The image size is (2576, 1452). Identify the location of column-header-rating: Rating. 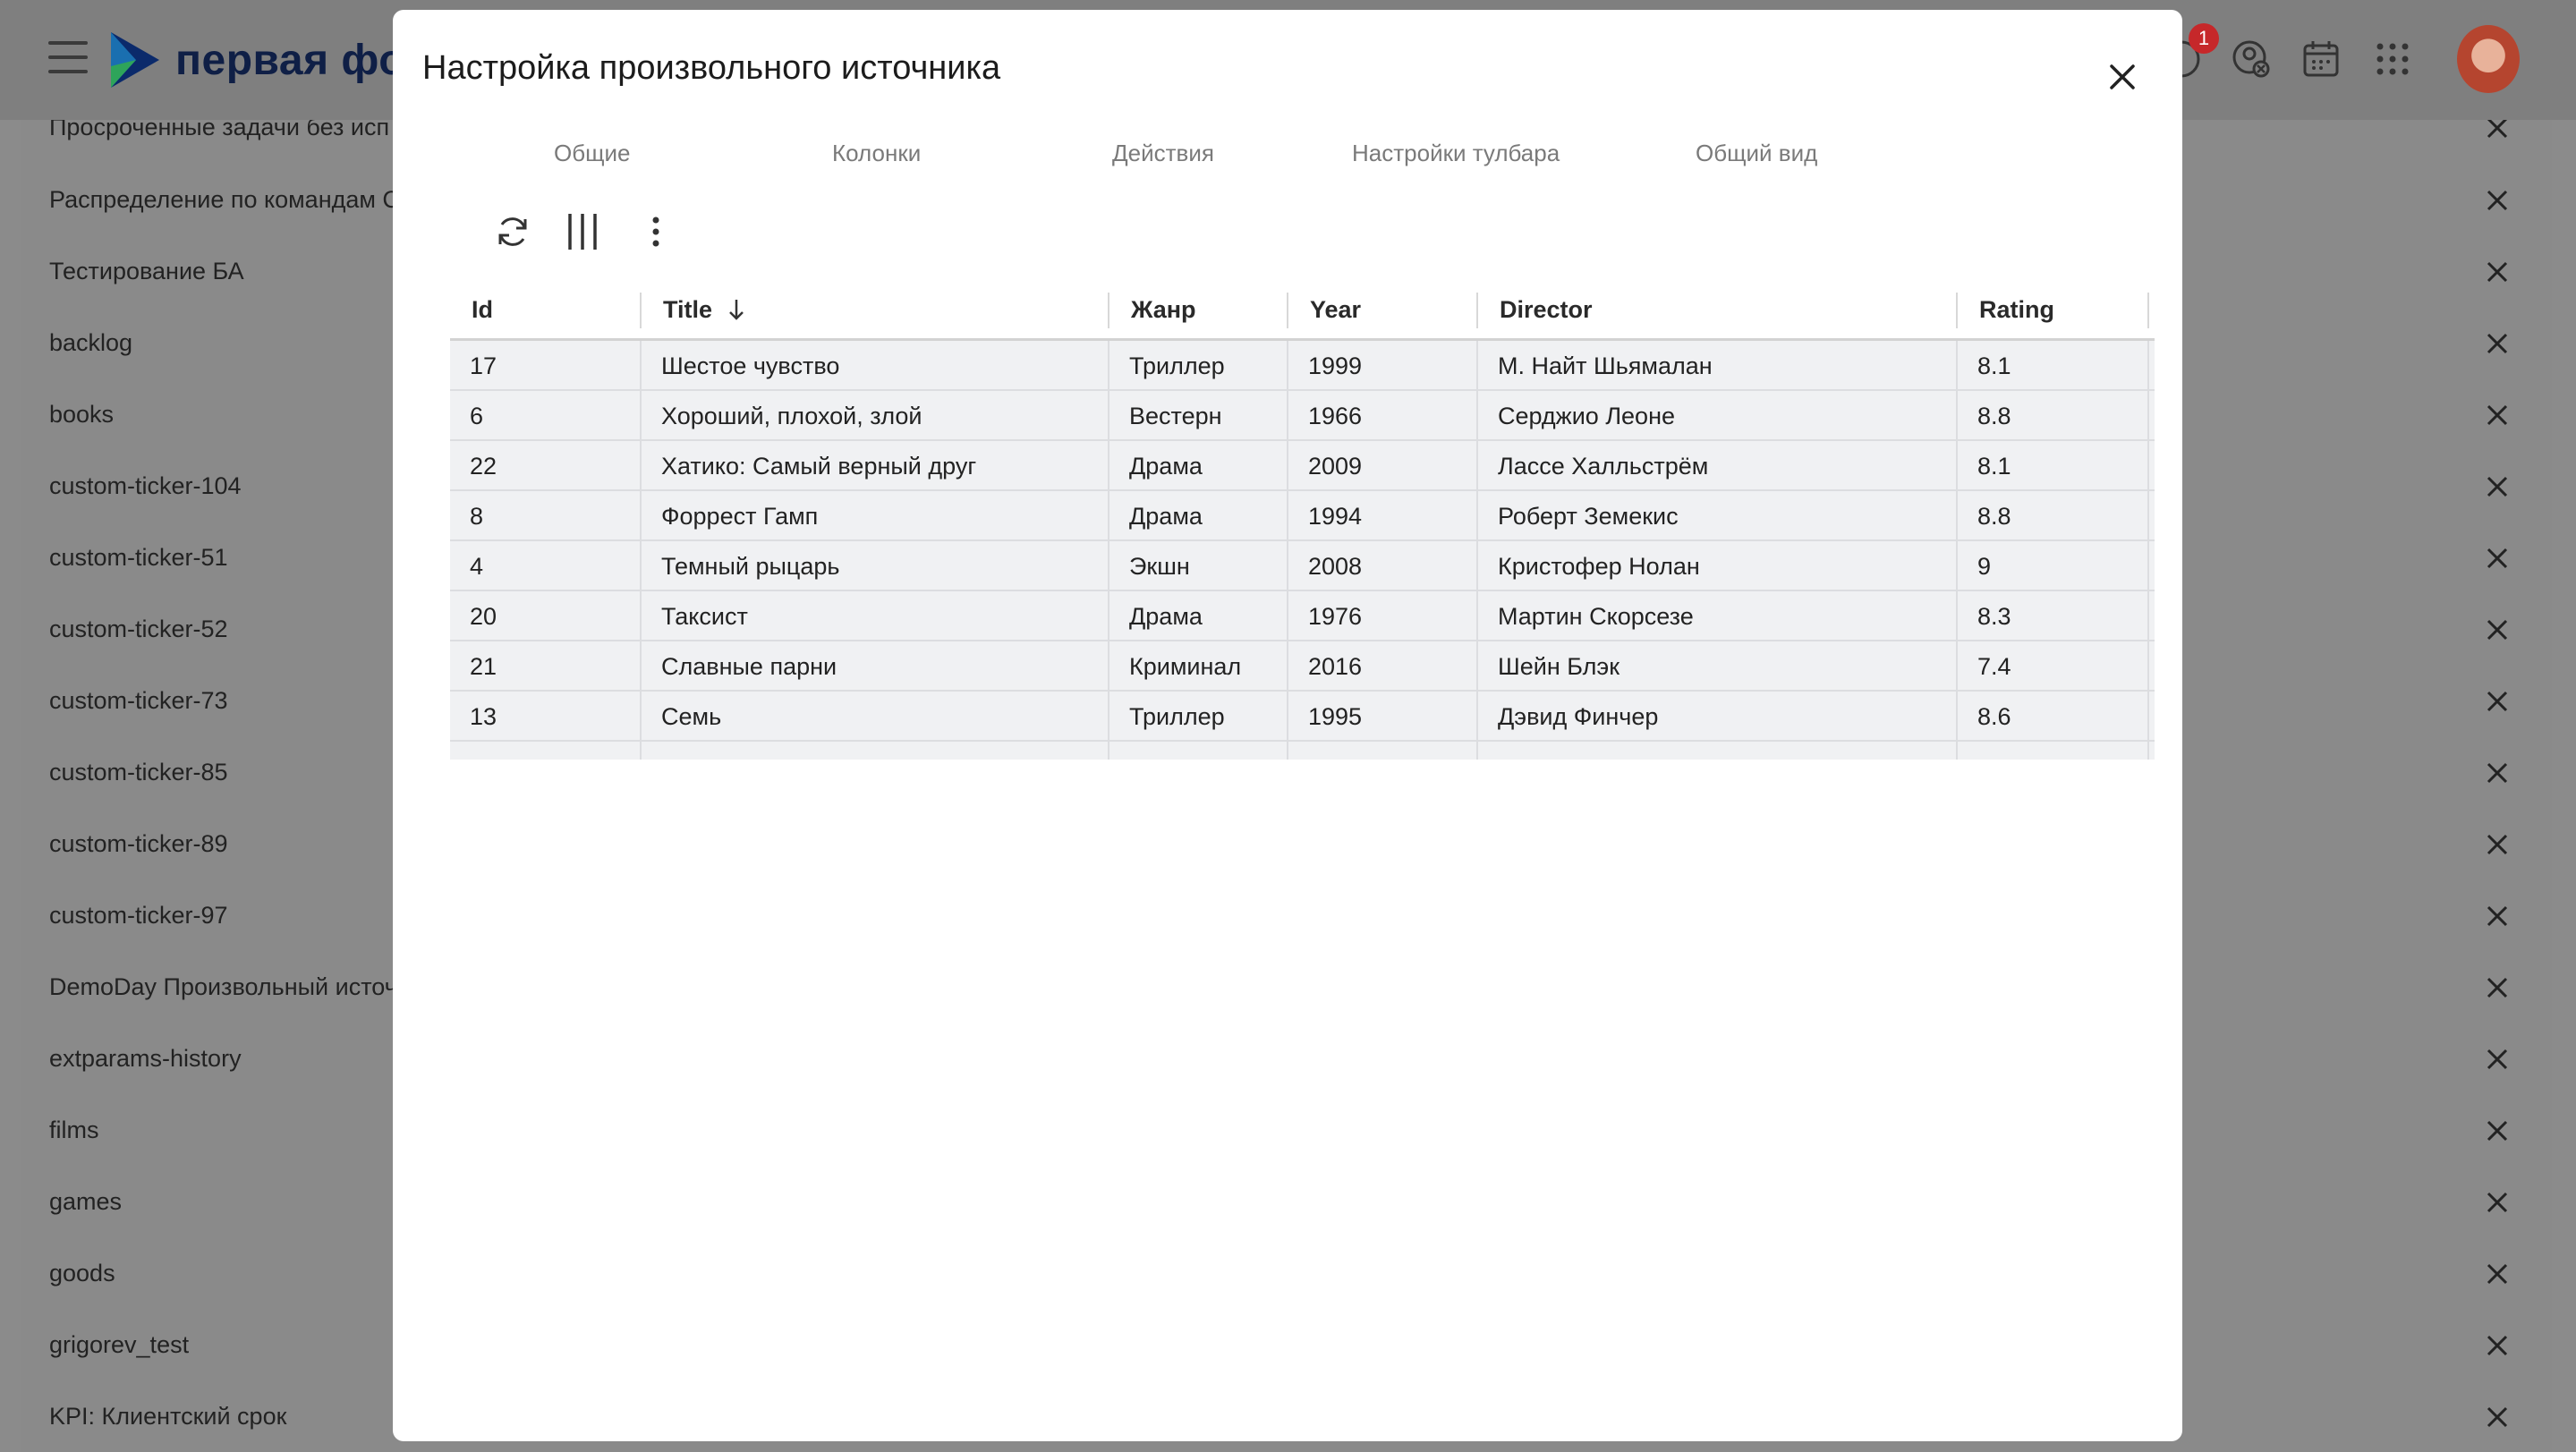
(2053, 309).